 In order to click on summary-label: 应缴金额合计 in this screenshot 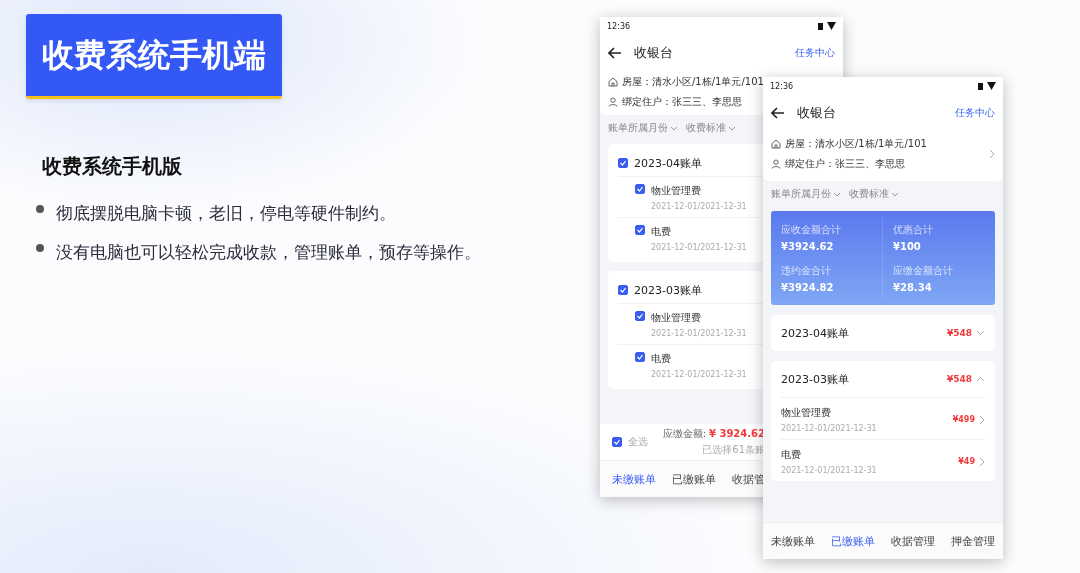, I will do `click(923, 271)`.